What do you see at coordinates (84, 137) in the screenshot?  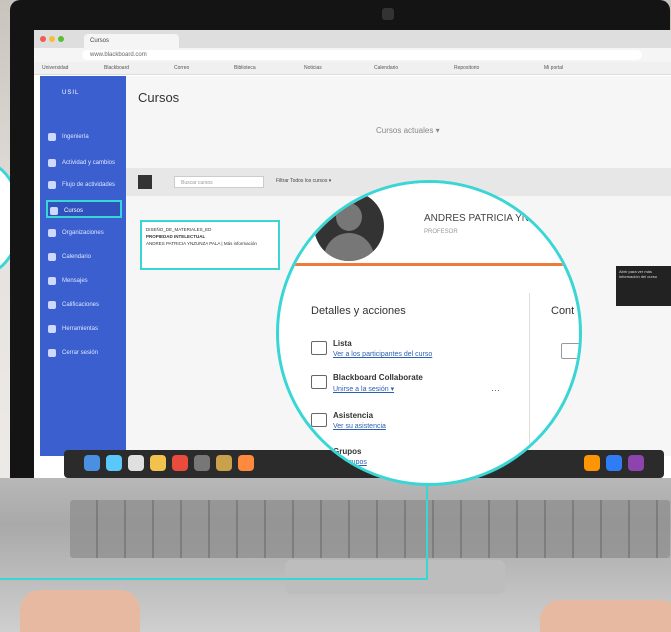 I see `sidebar-item-ingenieria: Ingeniería` at bounding box center [84, 137].